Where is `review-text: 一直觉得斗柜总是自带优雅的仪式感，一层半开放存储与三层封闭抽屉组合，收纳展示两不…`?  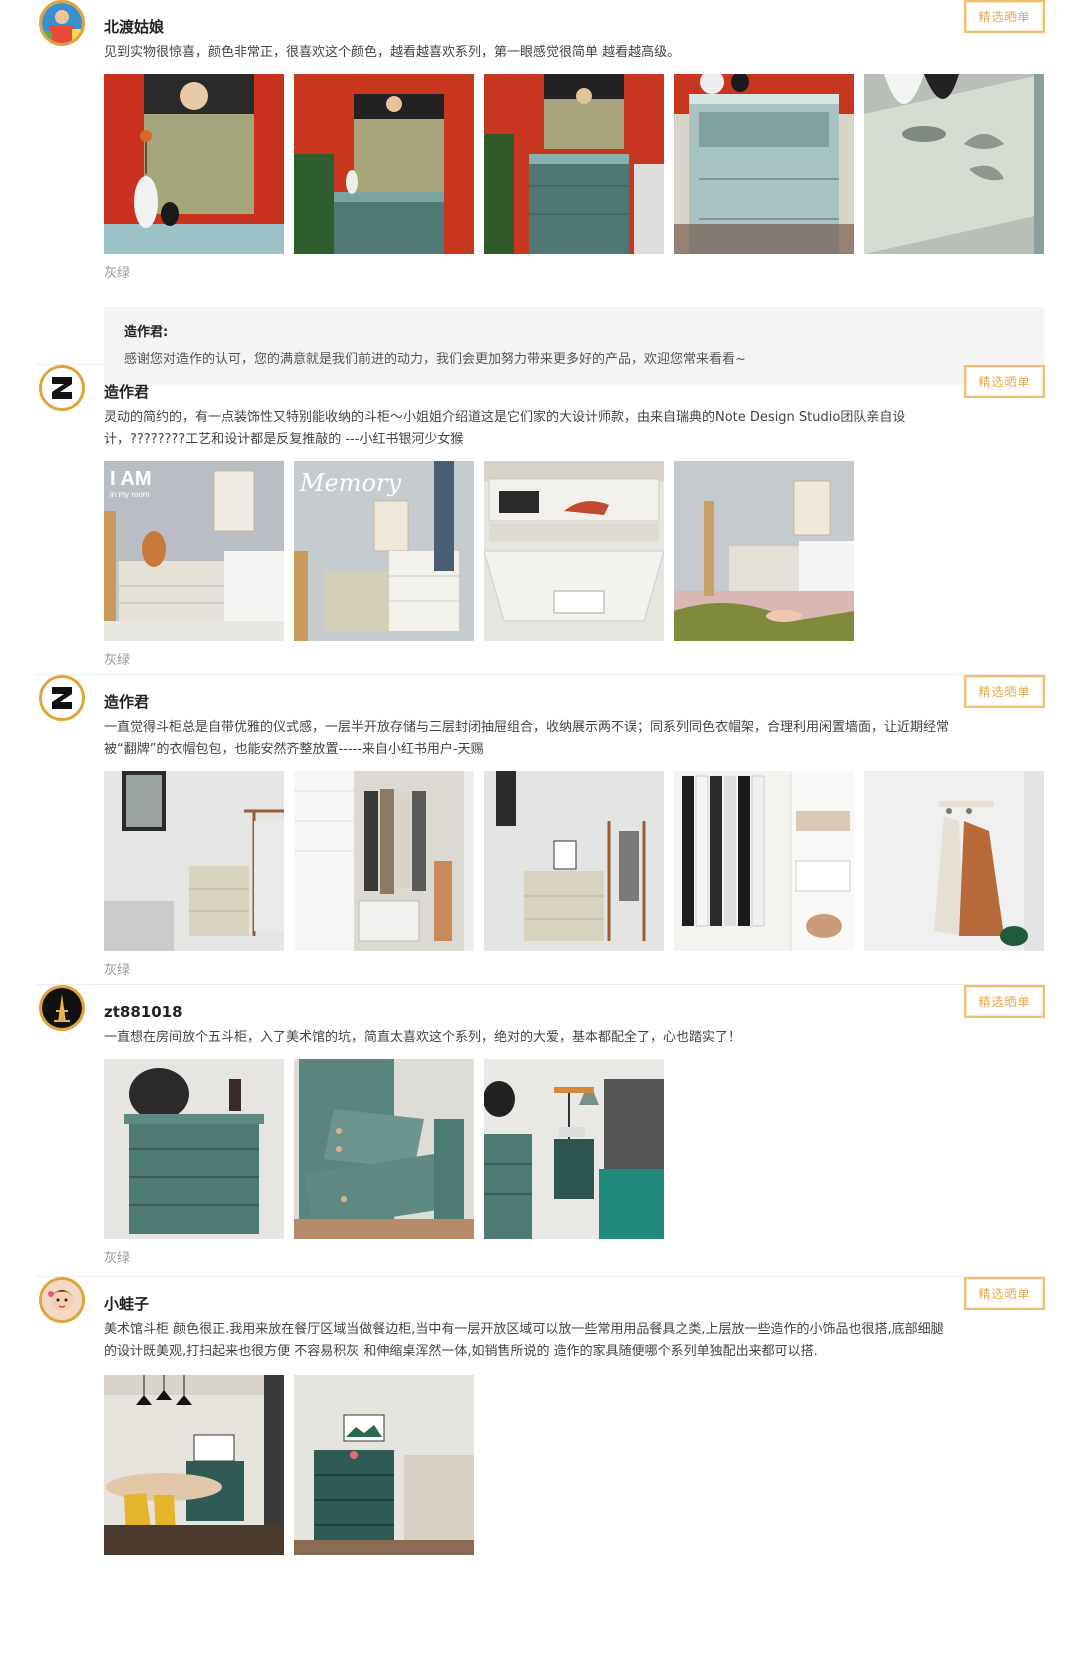
review-text: 一直觉得斗柜总是自带优雅的仪式感，一层半开放存储与三层封闭抽屉组合，收纳展示两不… is located at coordinates (527, 738).